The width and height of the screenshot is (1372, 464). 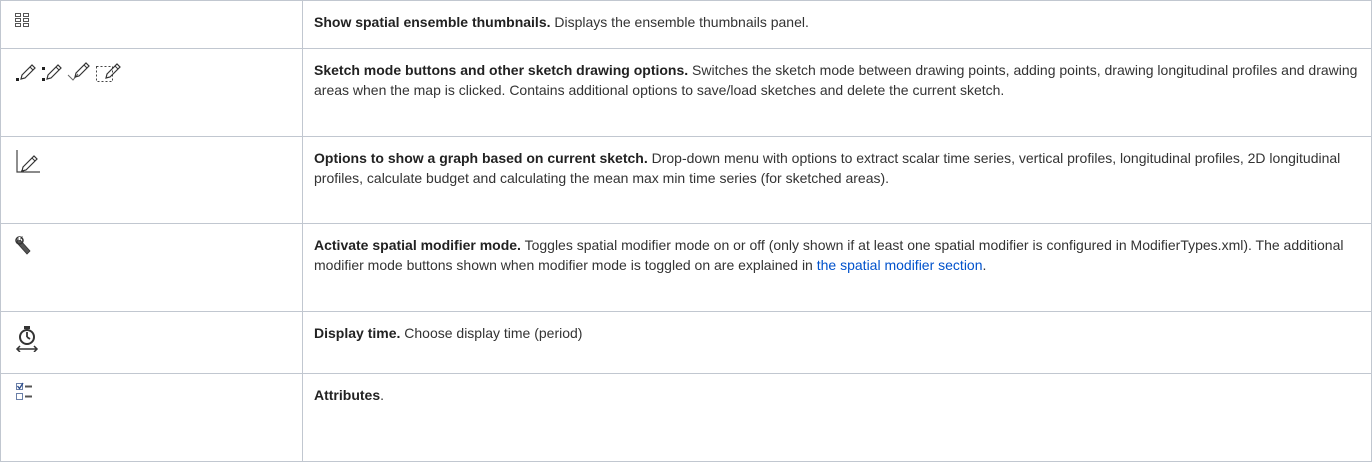 I want to click on row-text: Choose display time (period), so click(x=491, y=333).